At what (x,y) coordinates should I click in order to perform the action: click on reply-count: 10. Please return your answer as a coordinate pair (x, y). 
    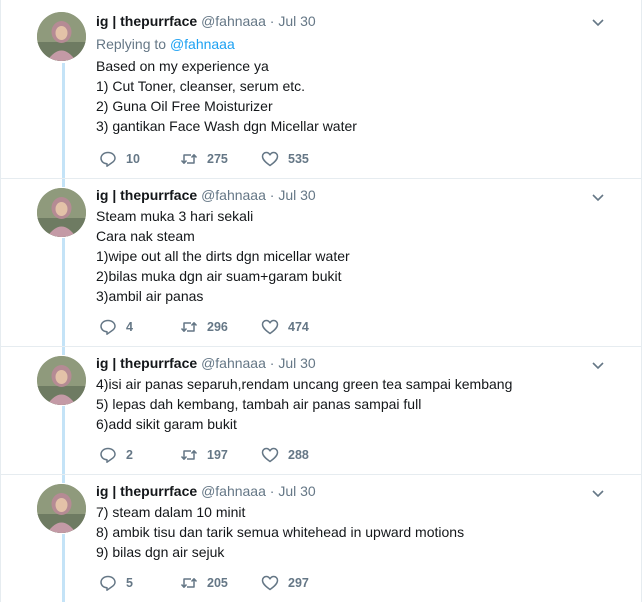
    Looking at the image, I should click on (133, 159).